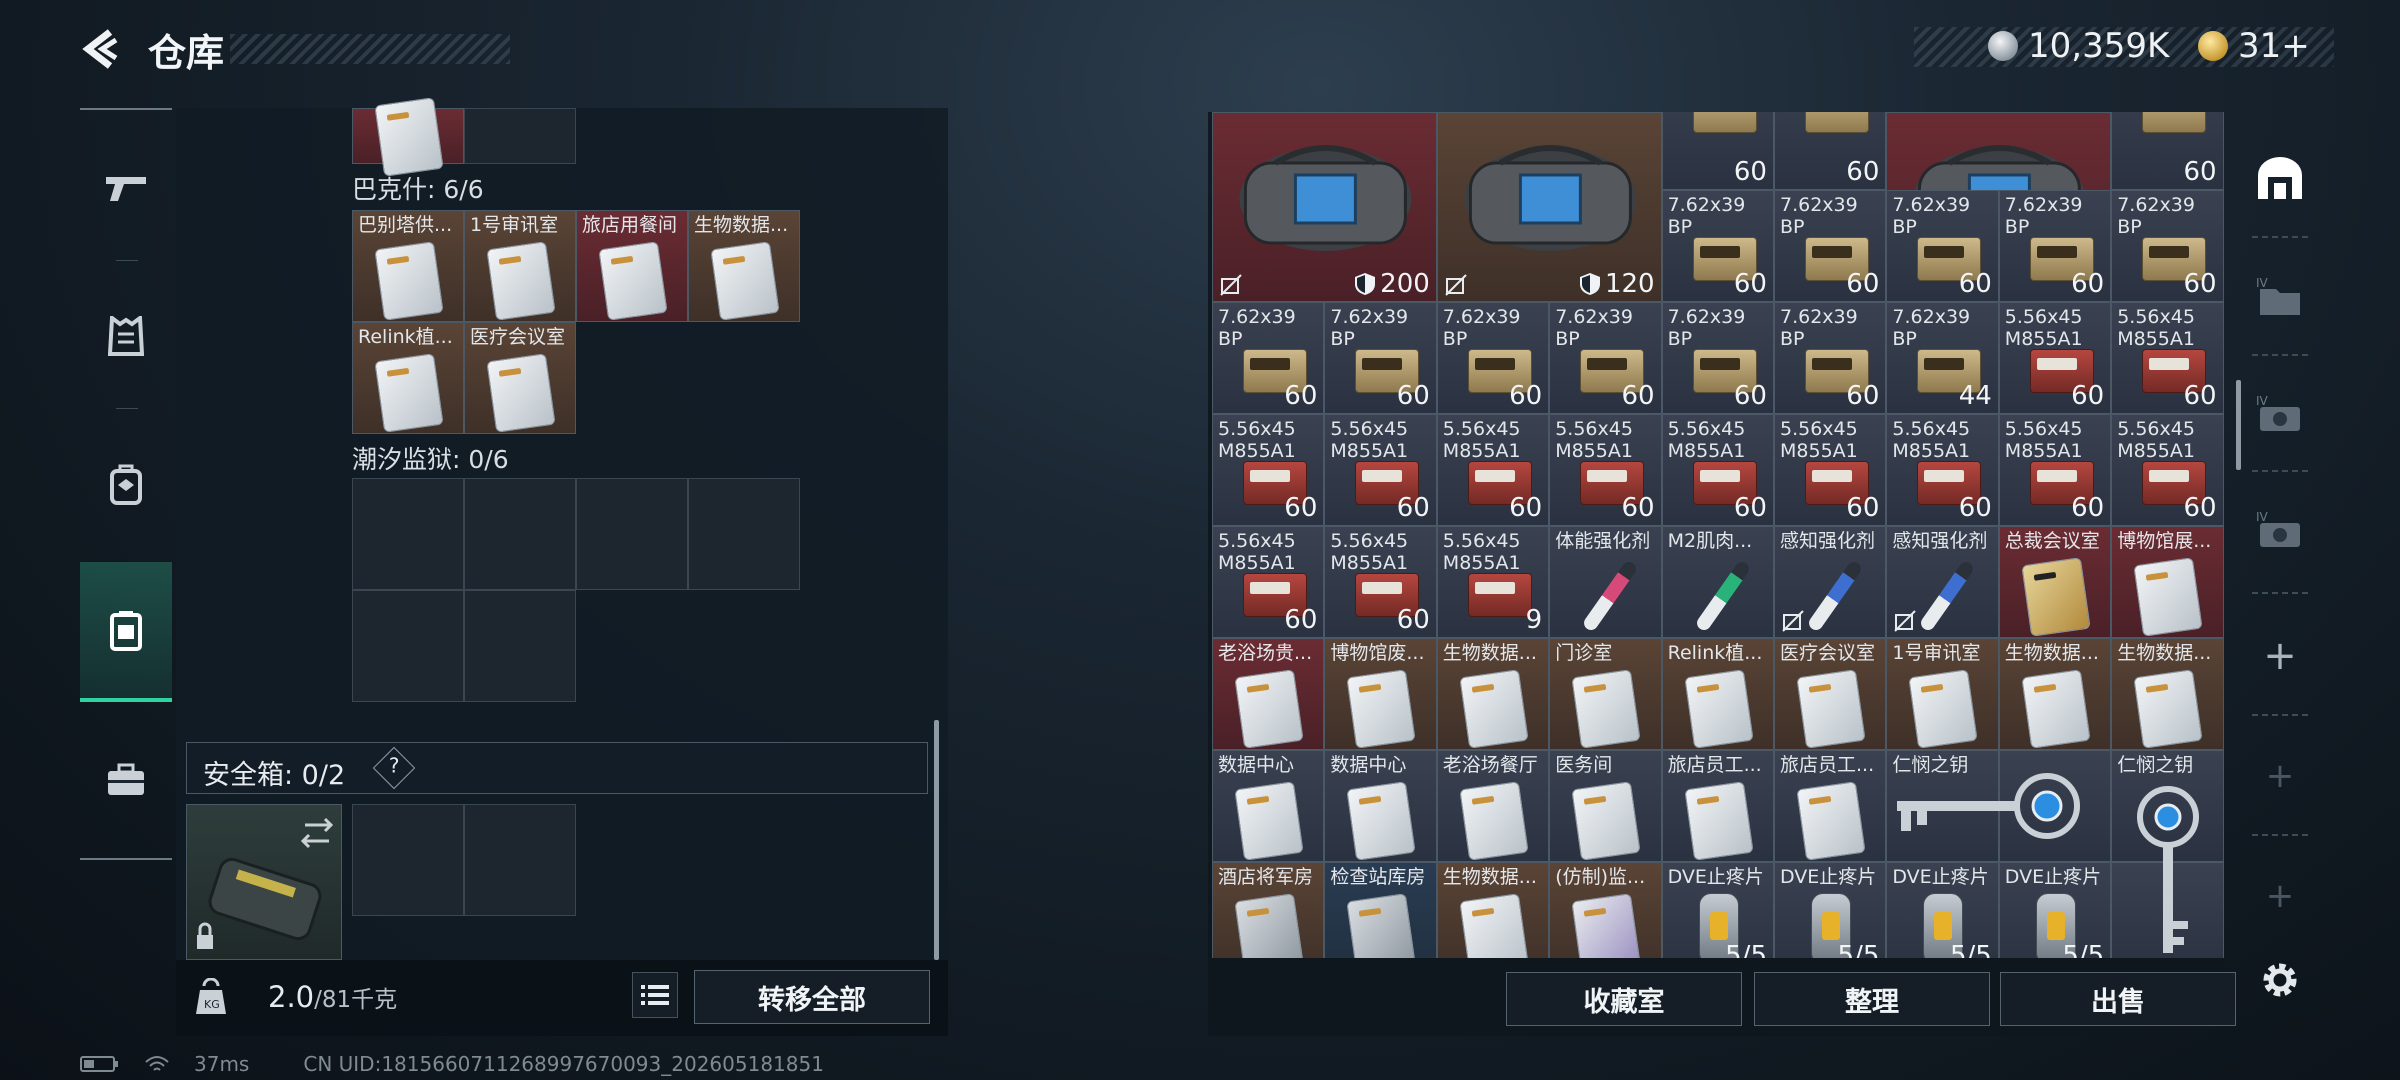 Image resolution: width=2400 pixels, height=1080 pixels. What do you see at coordinates (1268, 910) in the screenshot?
I see `inventory-slot: 酒店将军房` at bounding box center [1268, 910].